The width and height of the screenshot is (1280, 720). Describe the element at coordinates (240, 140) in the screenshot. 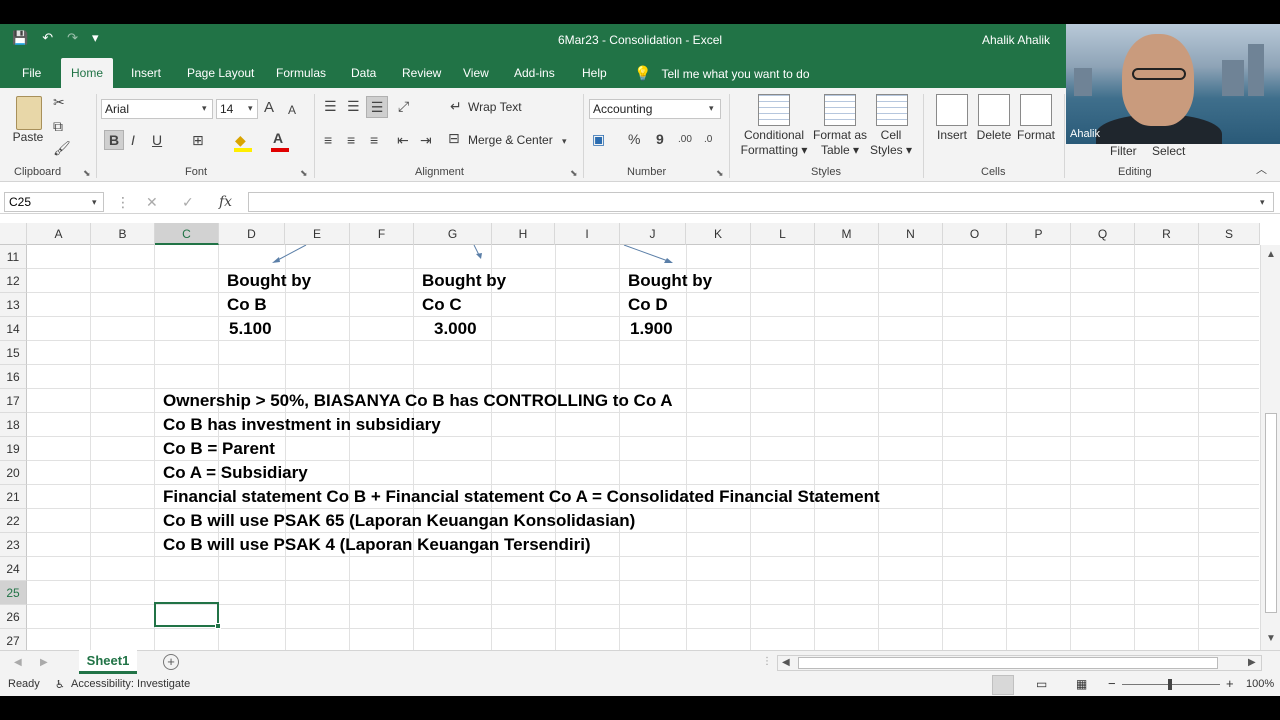

I see `fill-color-icon: ◆` at that location.